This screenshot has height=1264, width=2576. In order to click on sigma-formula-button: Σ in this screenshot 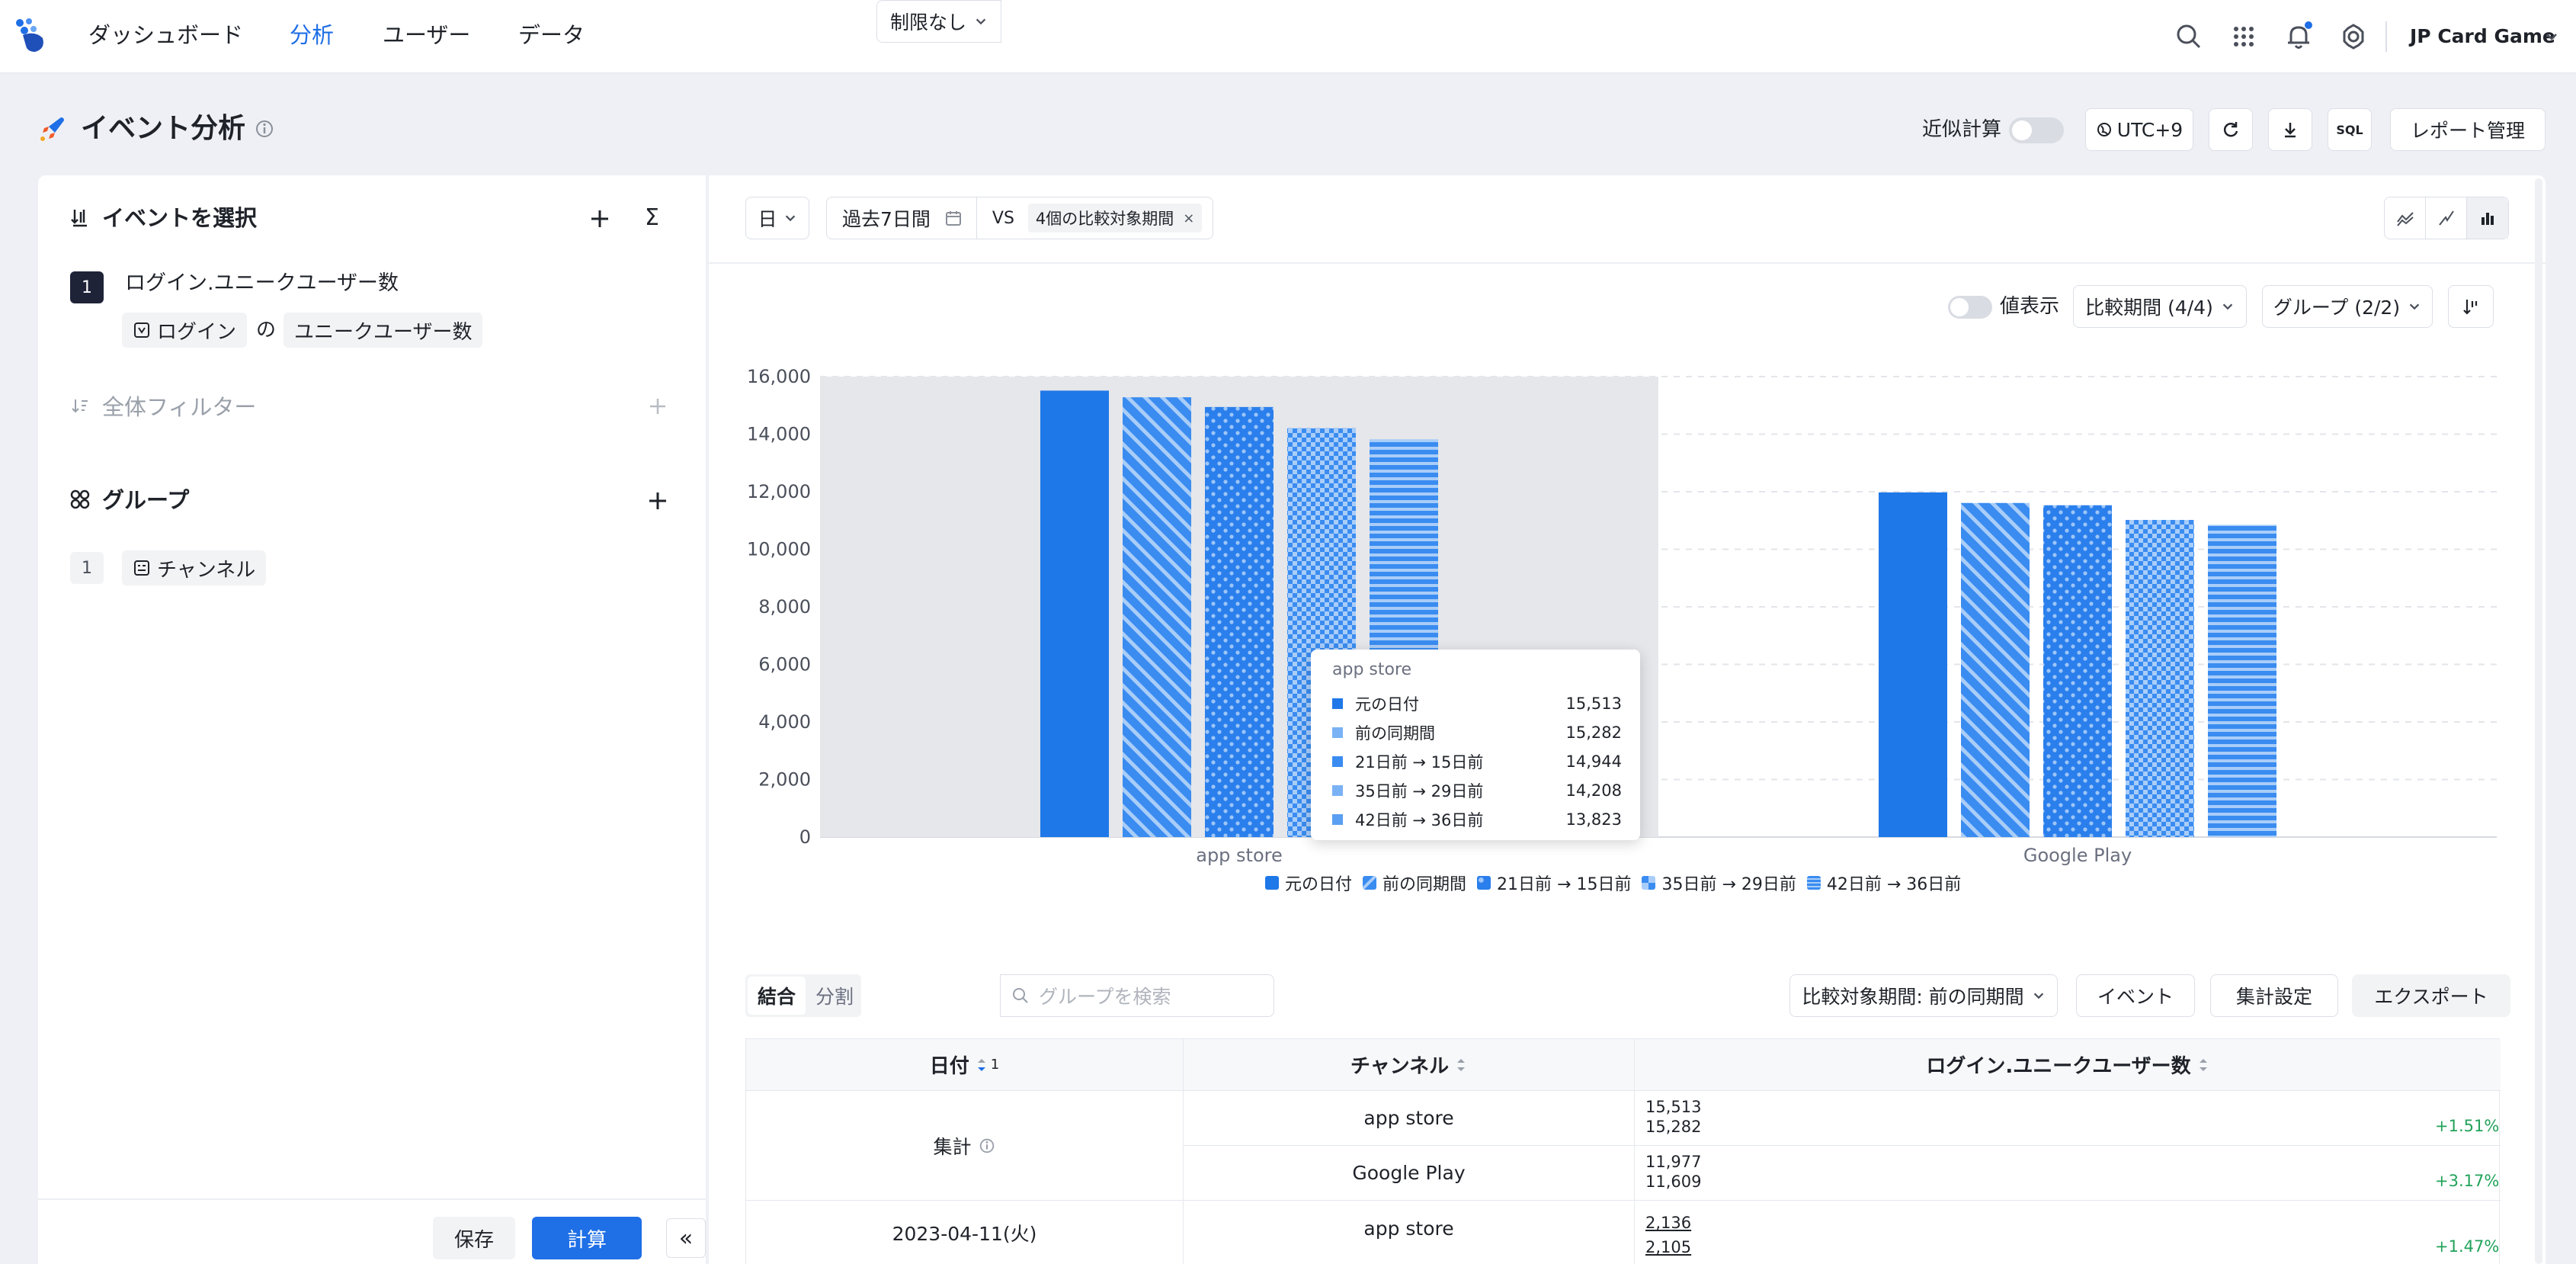, I will do `click(652, 218)`.